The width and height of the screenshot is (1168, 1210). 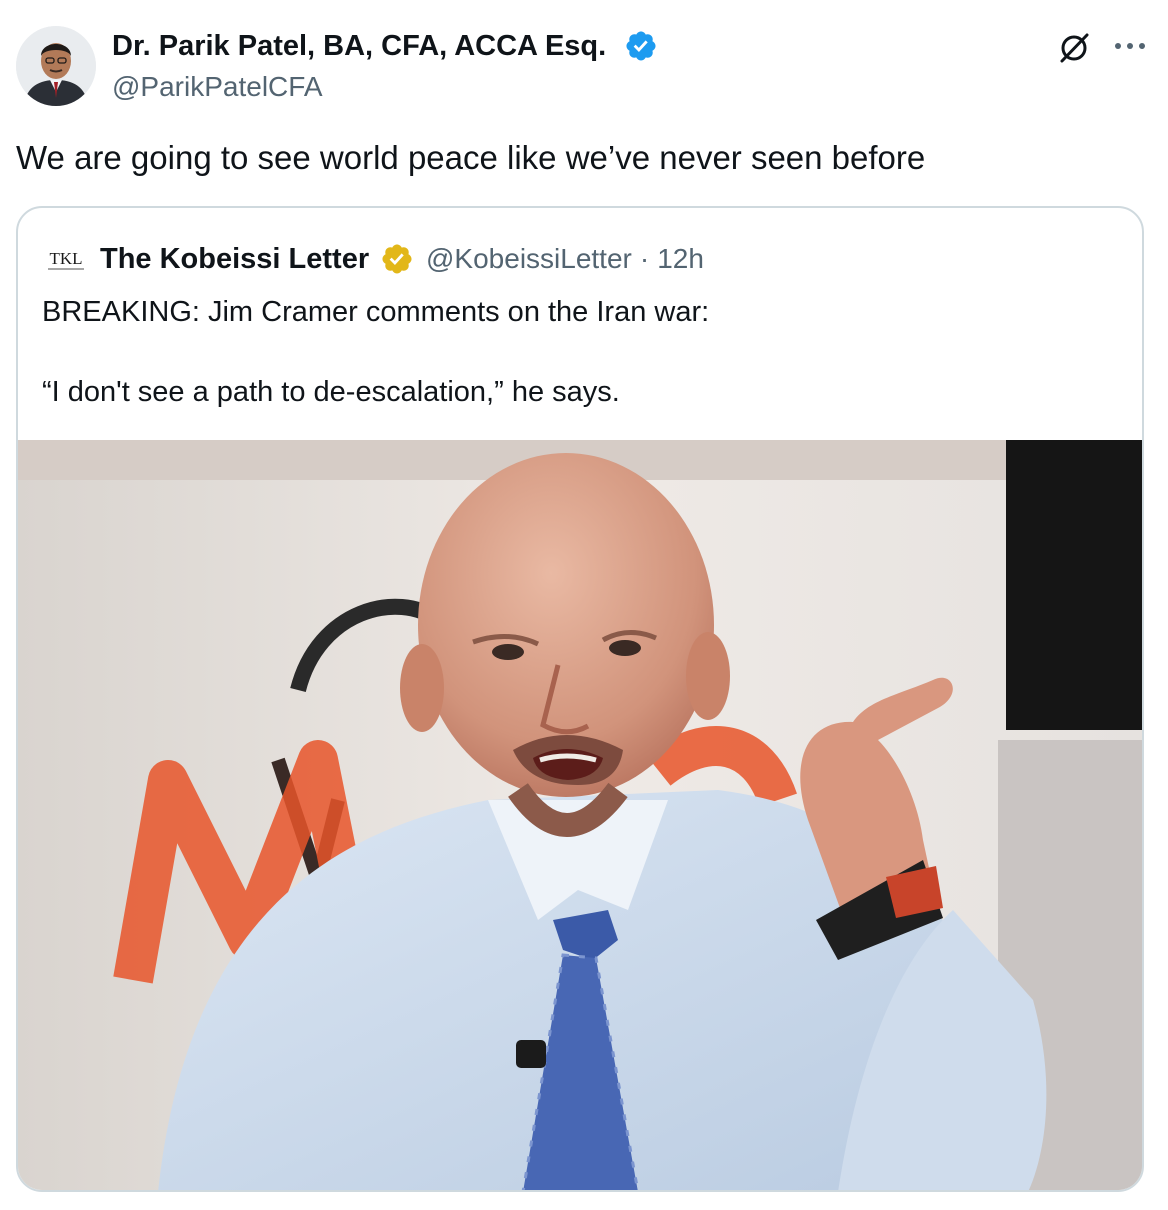 I want to click on author-name: Dr. Parik Patel, BA, CFA, ACCA Esq., so click(x=359, y=46).